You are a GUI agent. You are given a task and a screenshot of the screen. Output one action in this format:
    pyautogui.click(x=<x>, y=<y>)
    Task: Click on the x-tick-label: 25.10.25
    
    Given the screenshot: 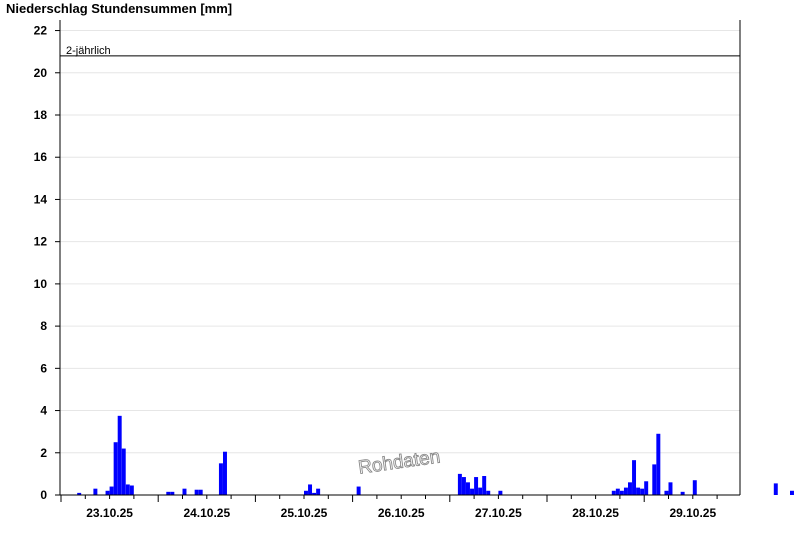 What is the action you would take?
    pyautogui.click(x=304, y=513)
    